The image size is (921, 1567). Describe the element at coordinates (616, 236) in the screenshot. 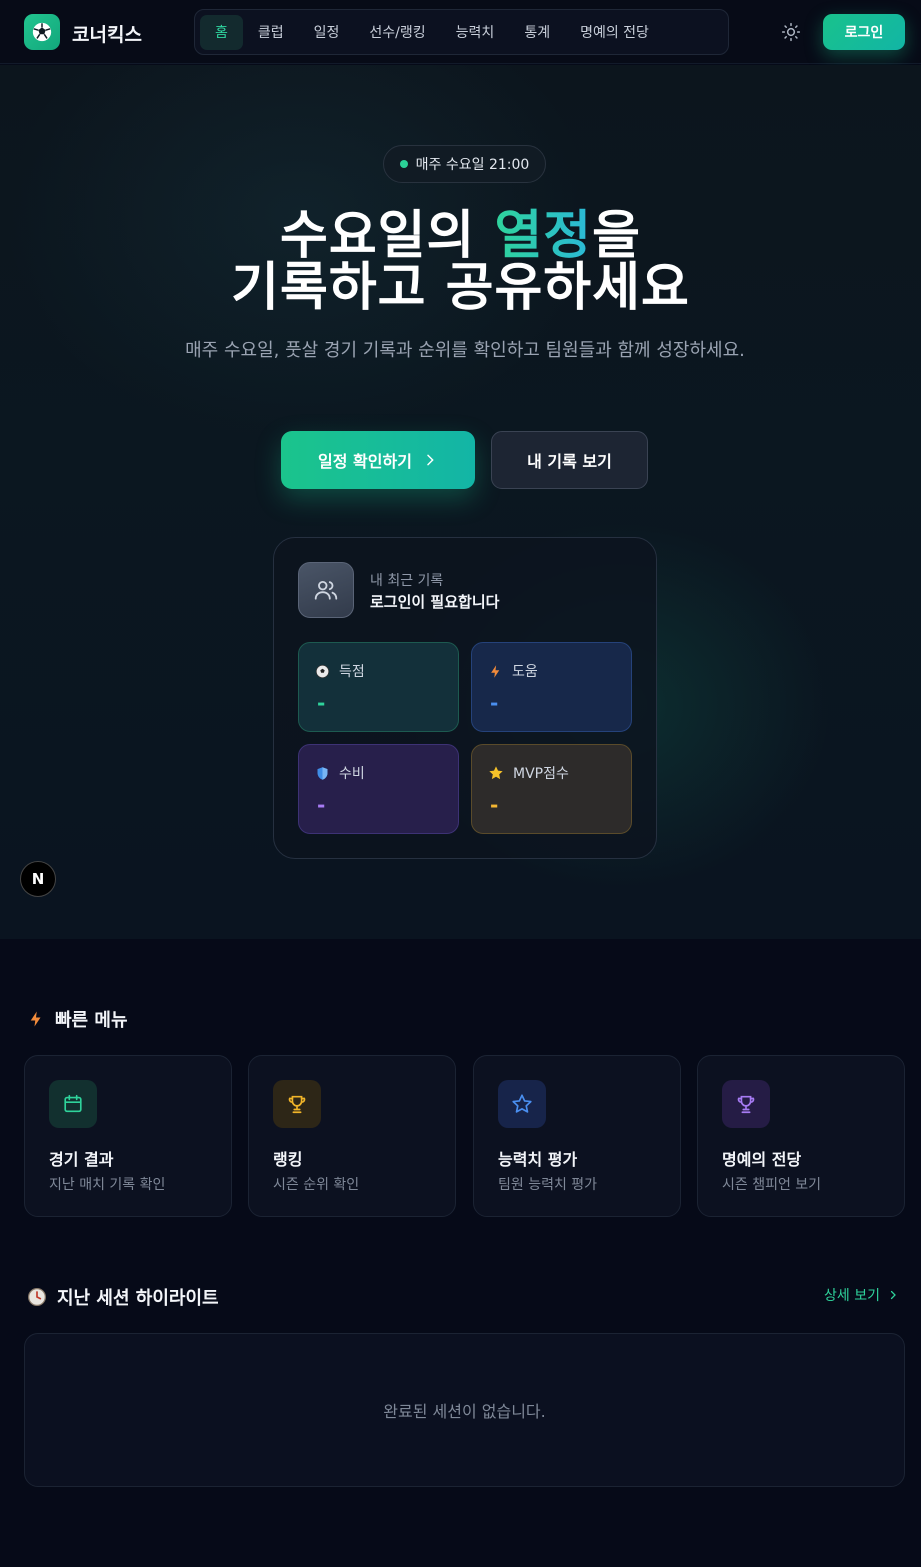

I see `title-line1-after: 을` at that location.